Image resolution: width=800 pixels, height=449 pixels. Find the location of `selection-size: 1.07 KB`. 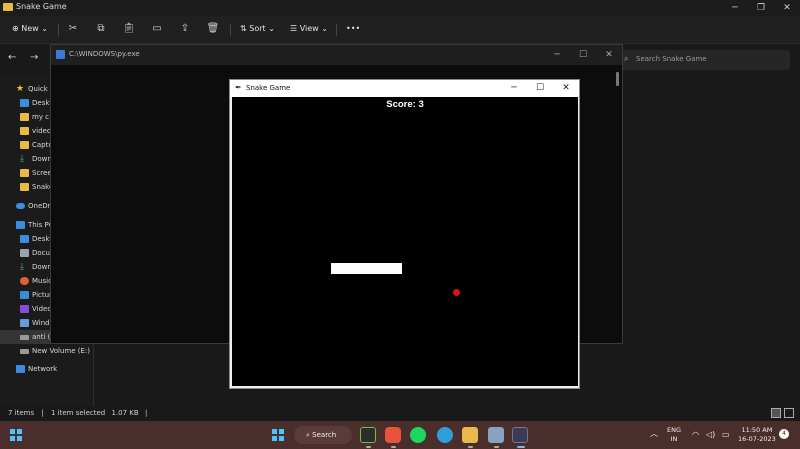

selection-size: 1.07 KB is located at coordinates (125, 413).